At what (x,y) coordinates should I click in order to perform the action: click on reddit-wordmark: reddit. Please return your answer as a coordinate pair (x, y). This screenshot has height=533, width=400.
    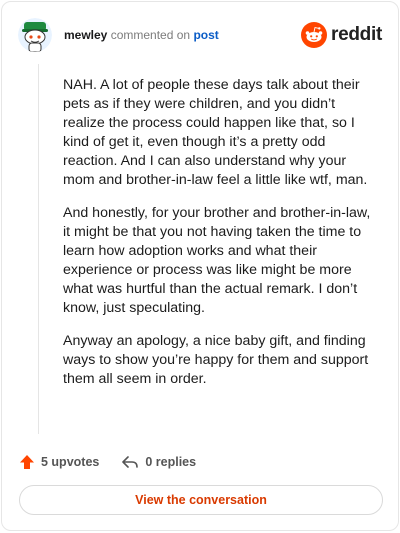
    Looking at the image, I should click on (356, 34).